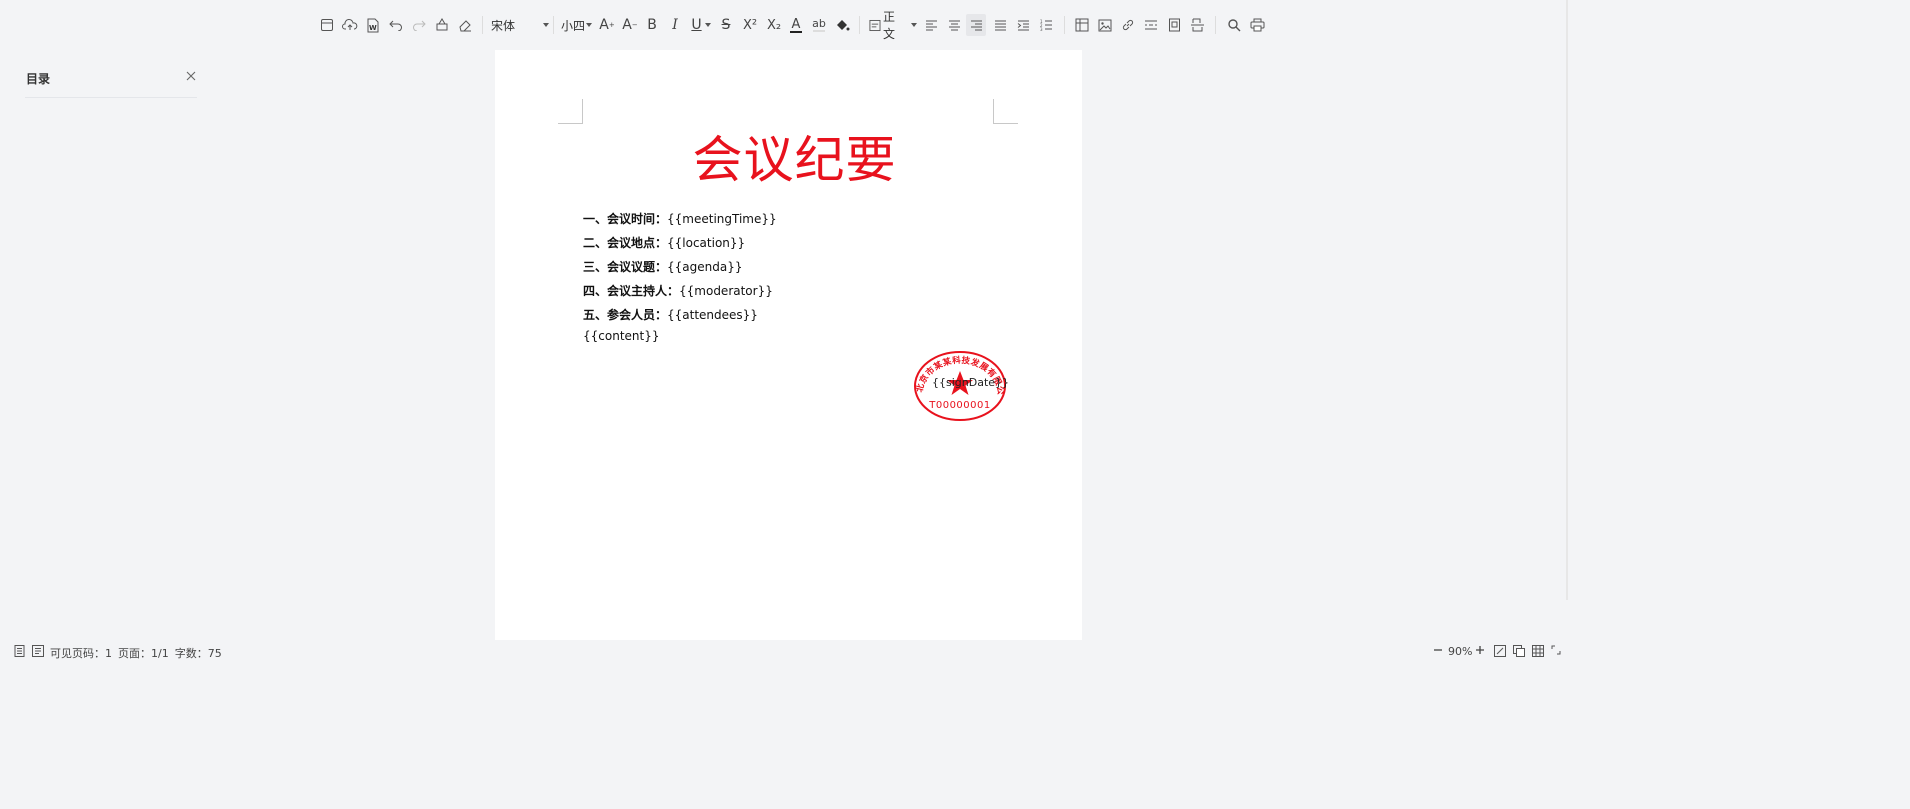 The width and height of the screenshot is (1910, 809). Describe the element at coordinates (373, 28) in the screenshot. I see `svg-text: W` at that location.